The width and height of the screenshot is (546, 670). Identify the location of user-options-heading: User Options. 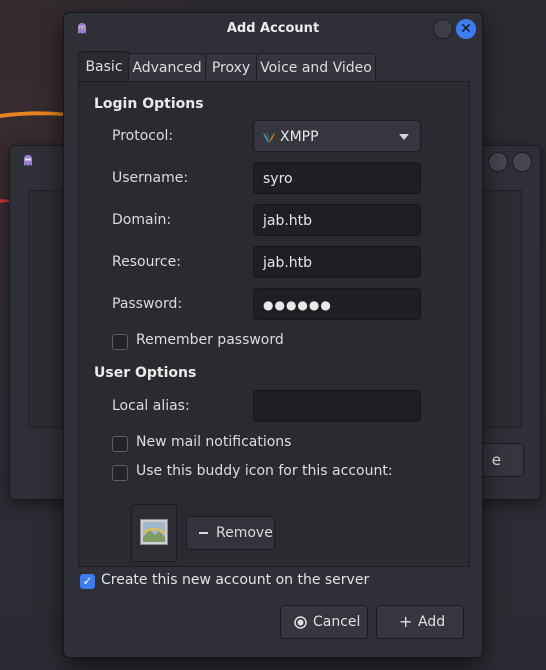
(145, 373).